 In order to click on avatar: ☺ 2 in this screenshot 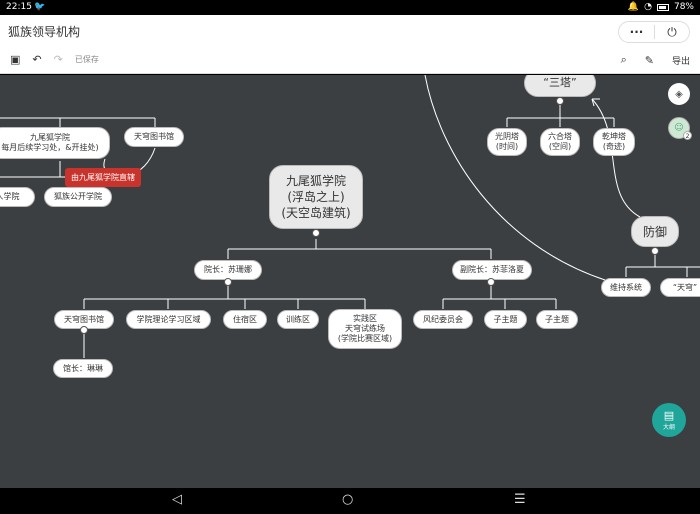, I will do `click(680, 128)`.